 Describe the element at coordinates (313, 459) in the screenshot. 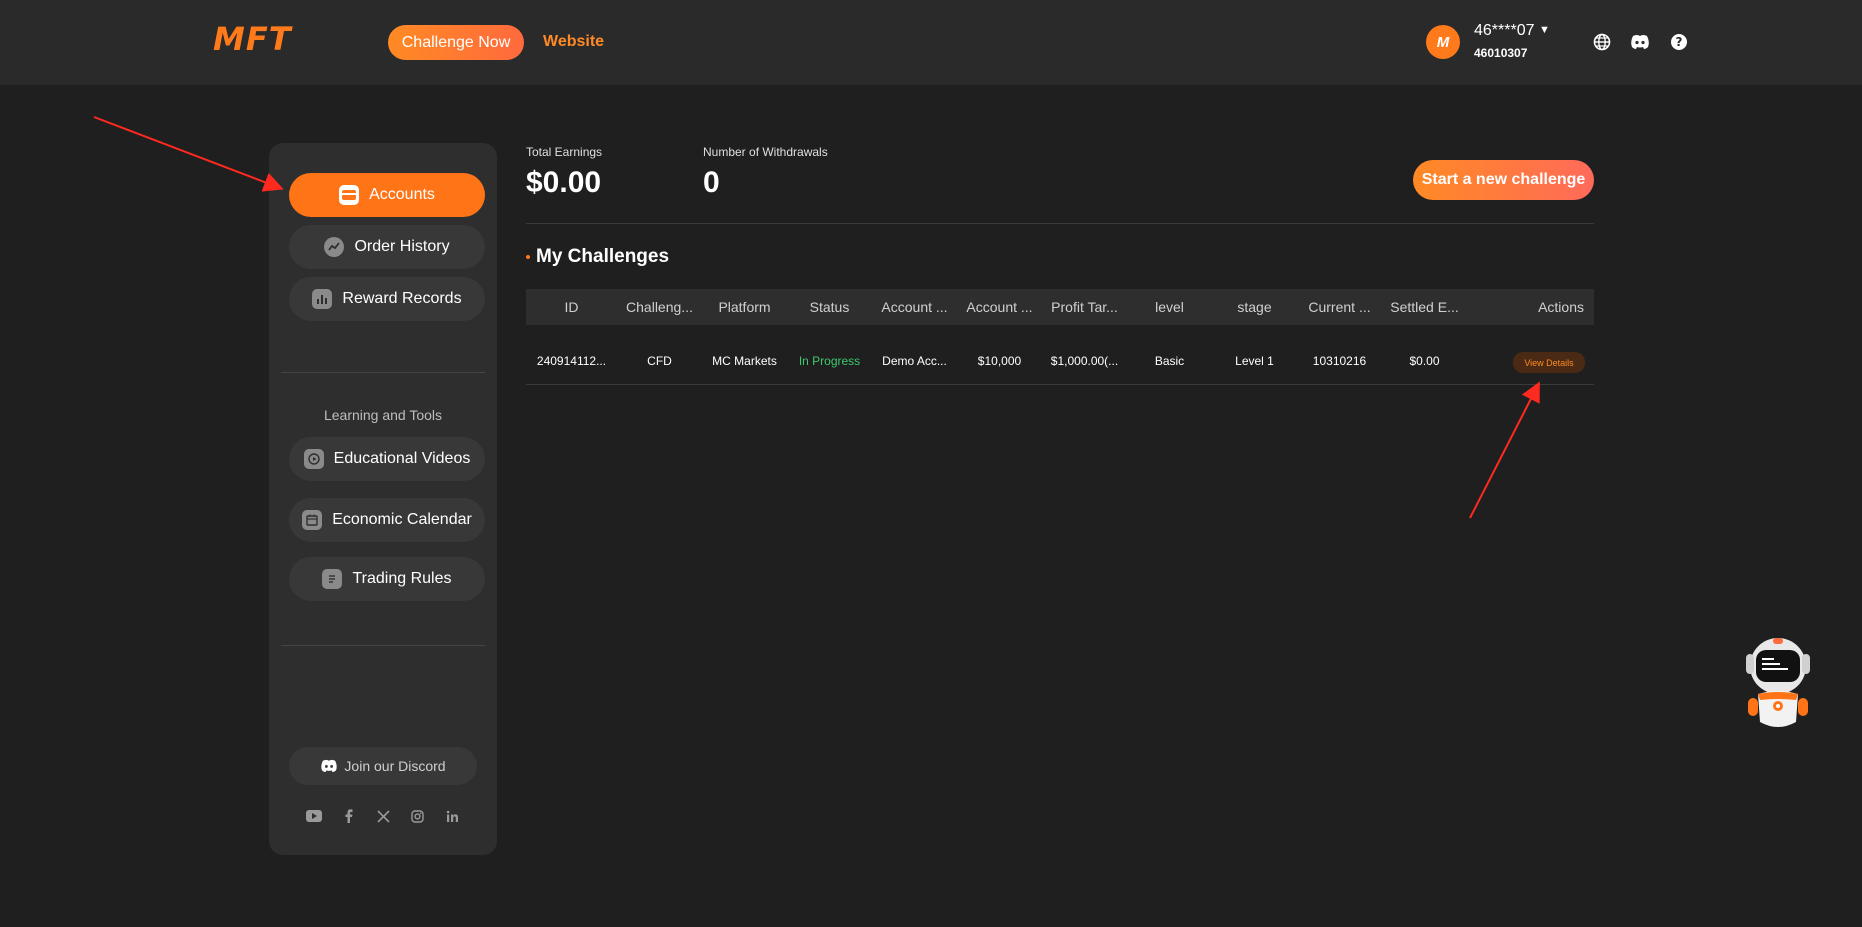

I see `play-icon` at that location.